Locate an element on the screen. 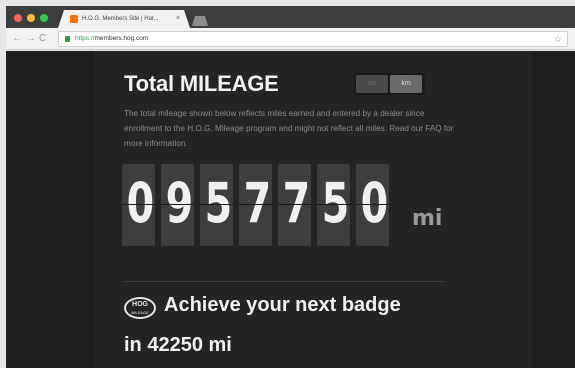 The image size is (575, 368). tab-close-icon: × is located at coordinates (178, 19).